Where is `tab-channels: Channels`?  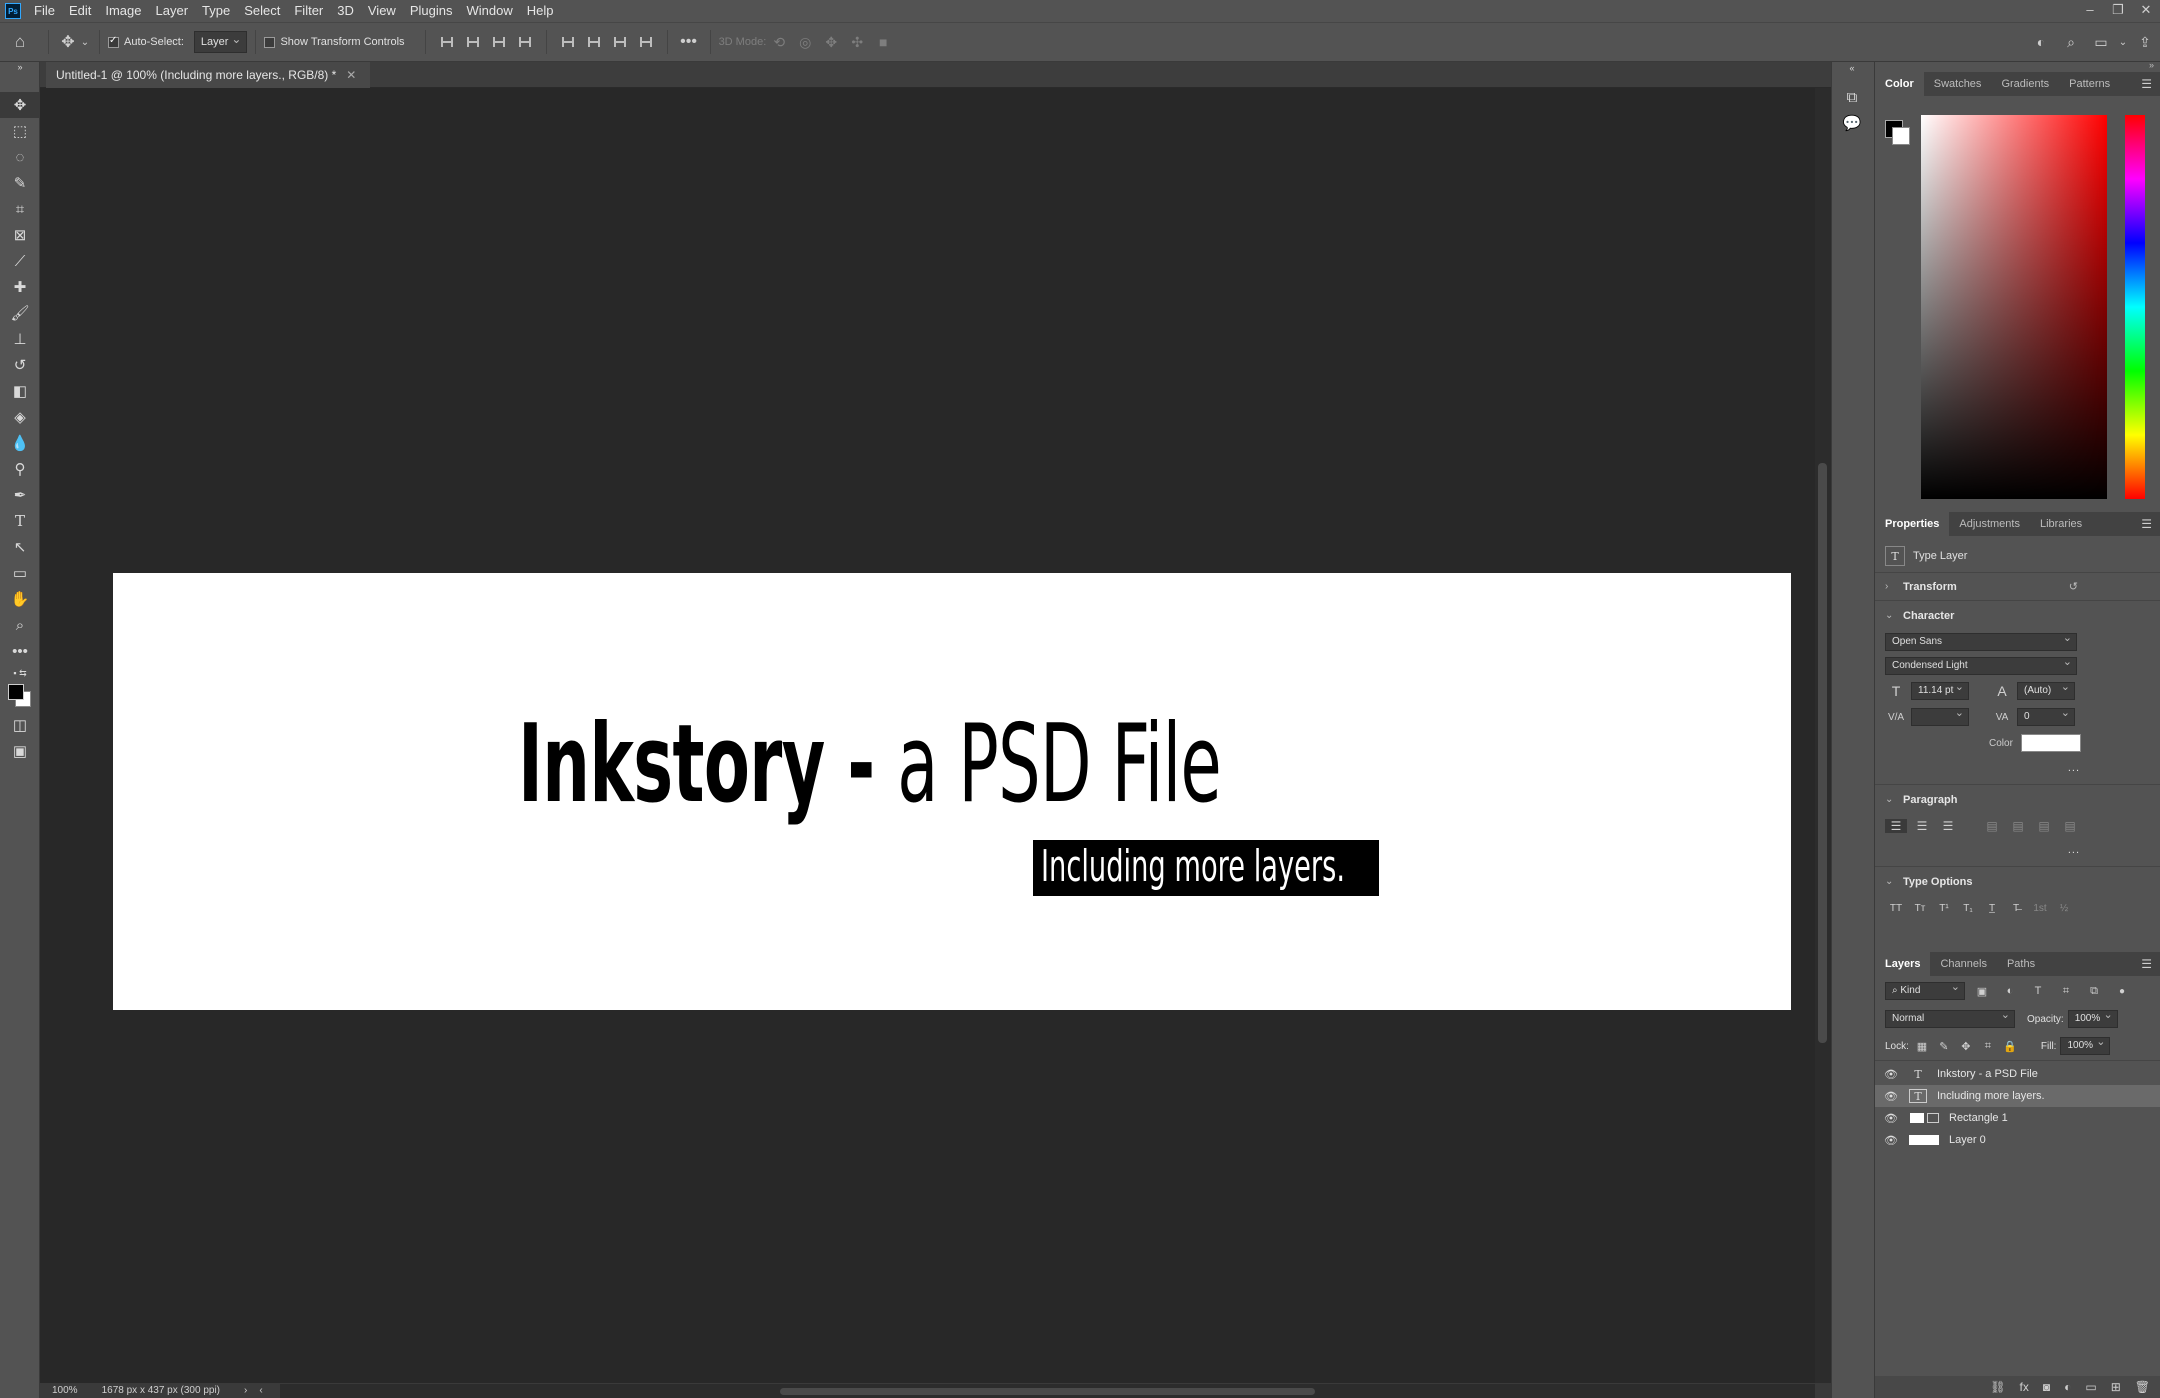
tab-channels: Channels is located at coordinates (1963, 964).